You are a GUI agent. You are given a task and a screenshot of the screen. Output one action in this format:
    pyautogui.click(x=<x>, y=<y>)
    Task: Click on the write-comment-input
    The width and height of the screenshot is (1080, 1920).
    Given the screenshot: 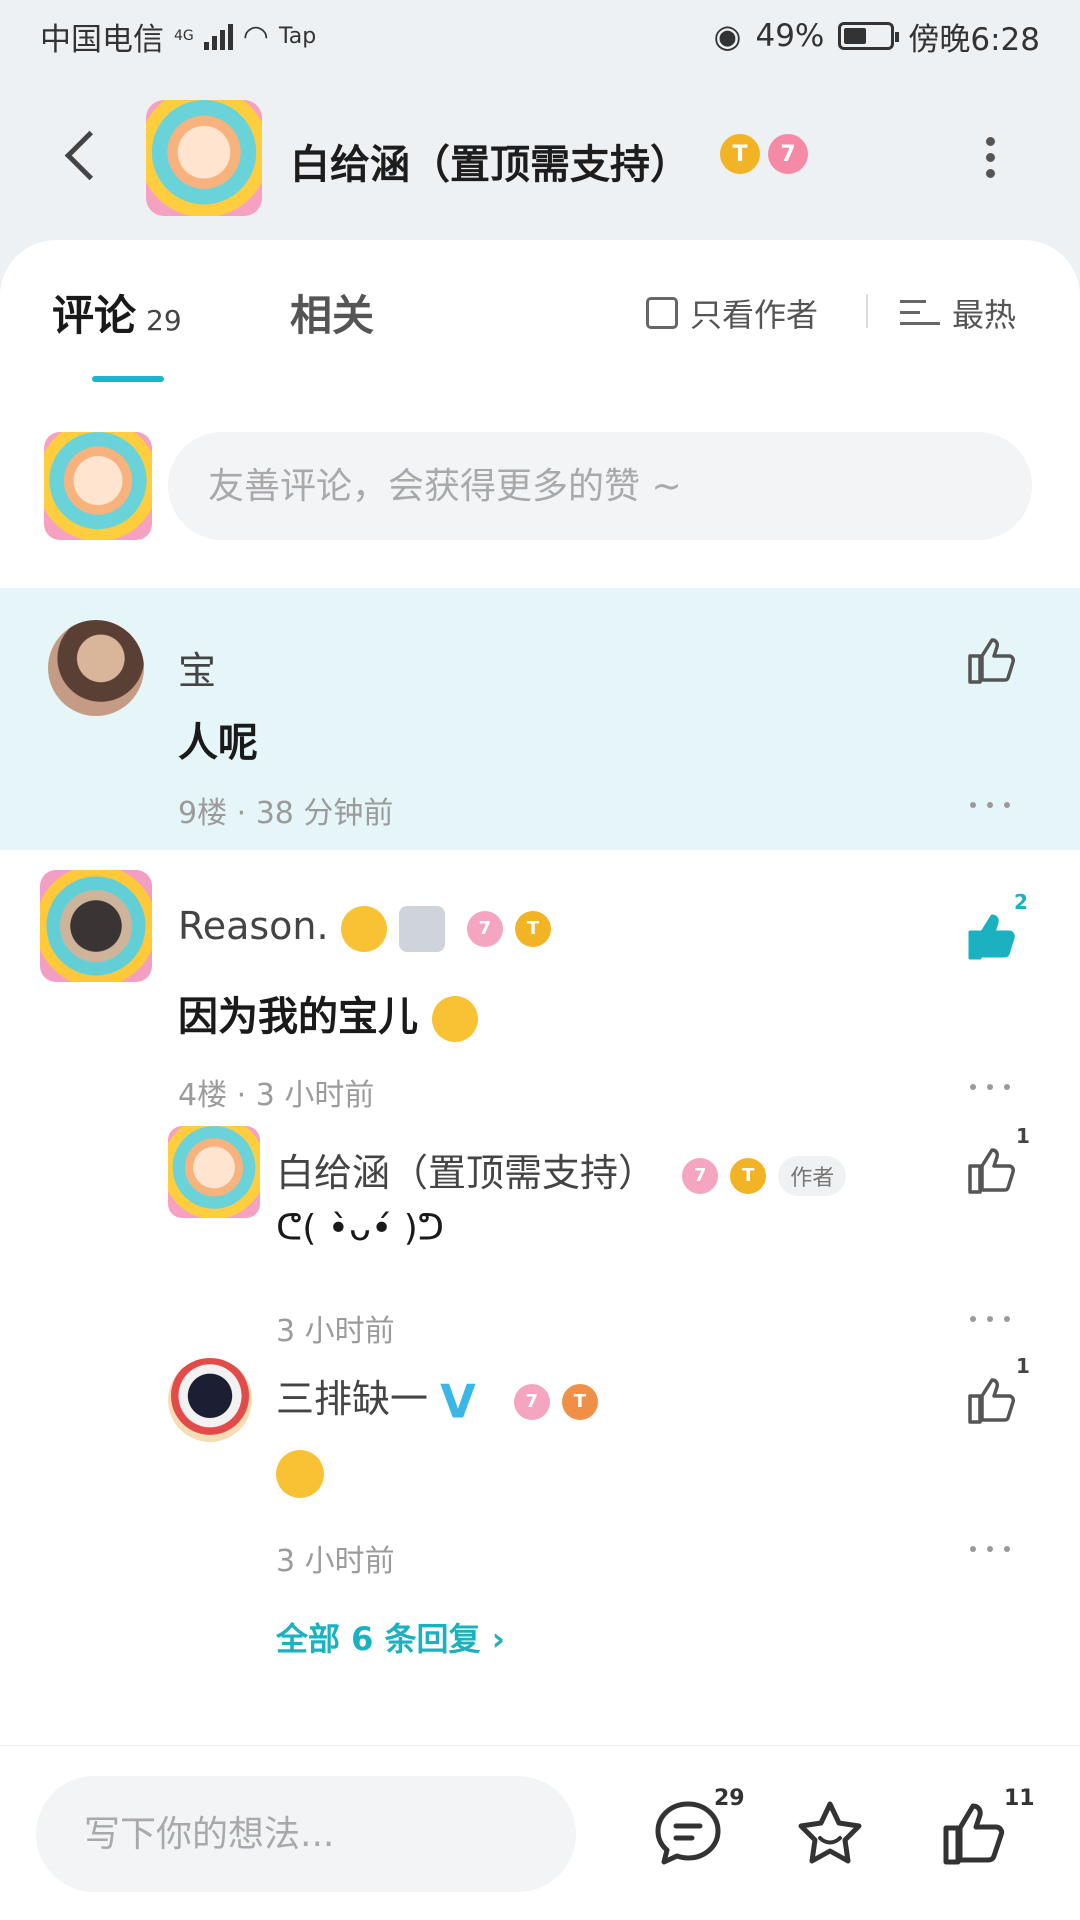 What is the action you would take?
    pyautogui.click(x=306, y=1834)
    